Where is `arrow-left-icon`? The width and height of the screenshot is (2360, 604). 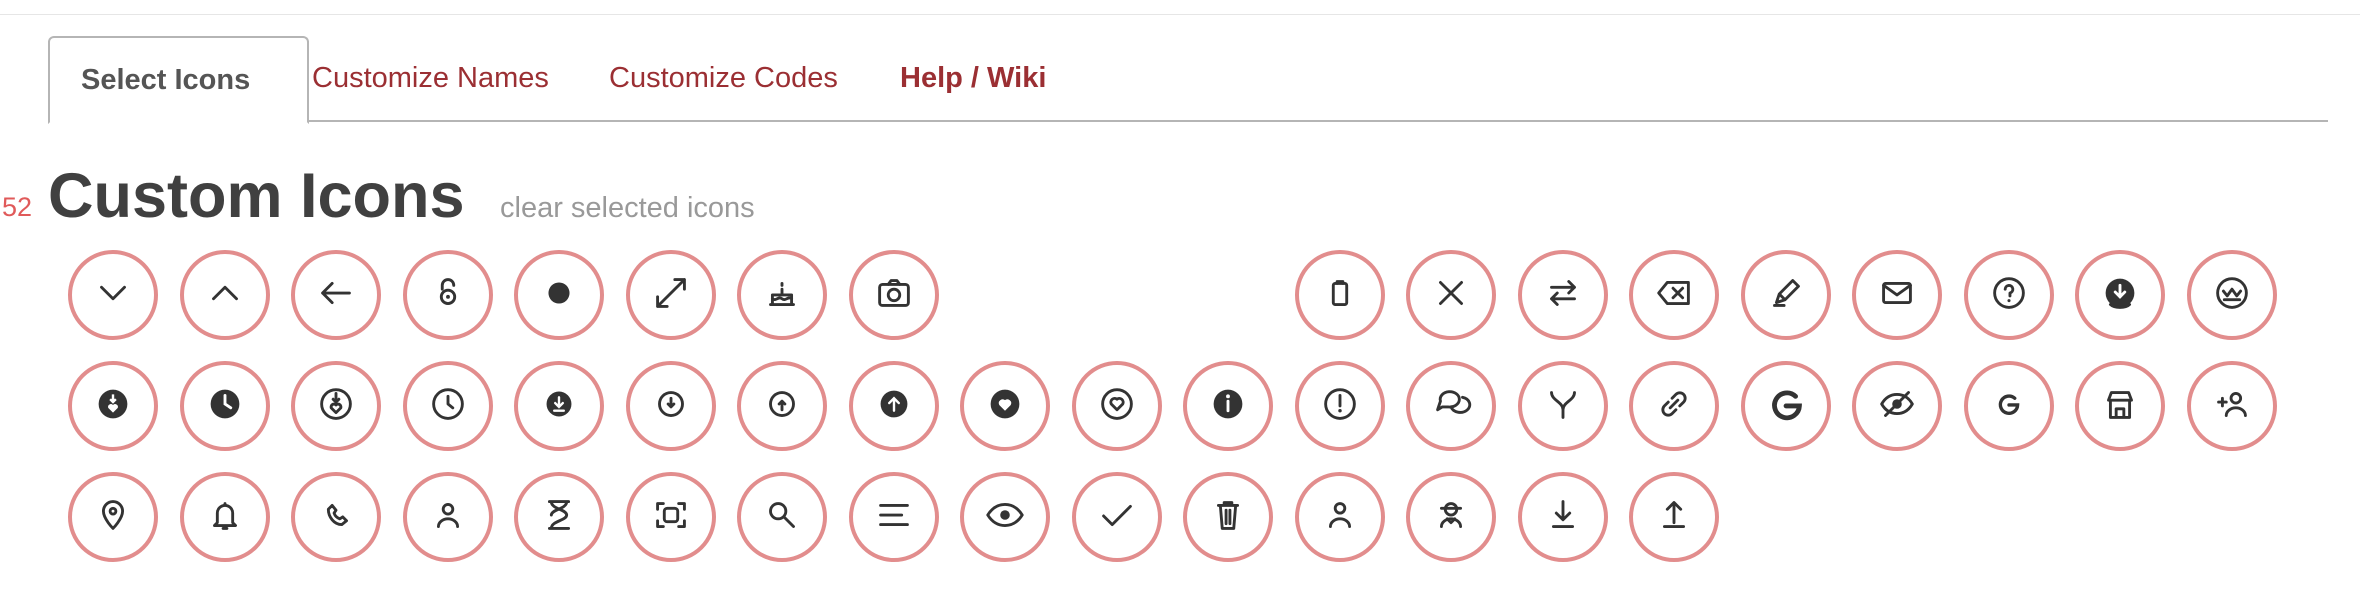
arrow-left-icon is located at coordinates (336, 295).